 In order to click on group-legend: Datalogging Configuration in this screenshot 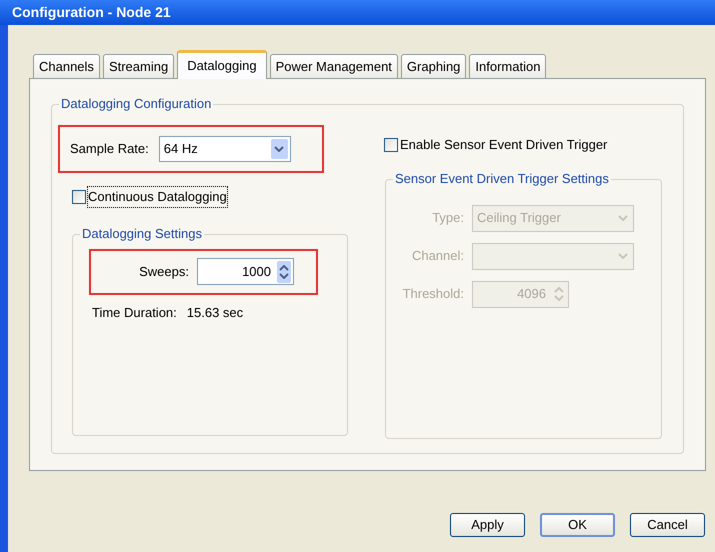, I will do `click(136, 104)`.